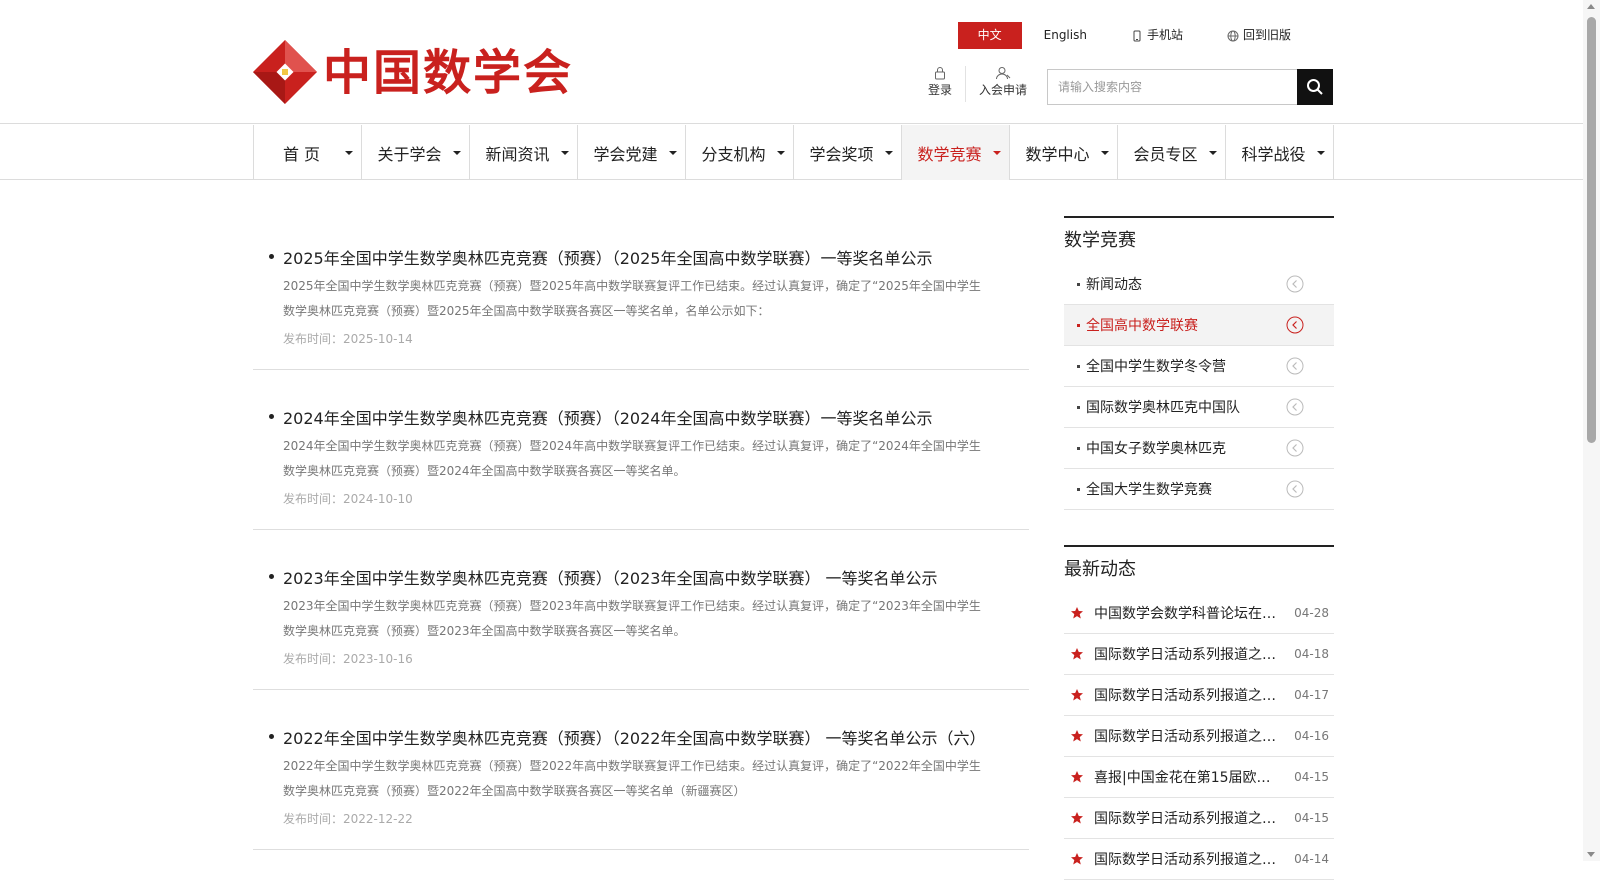 This screenshot has width=1600, height=880. What do you see at coordinates (1199, 736) in the screenshot?
I see `news-item: 国际数学日活动系列报道之… 04-16` at bounding box center [1199, 736].